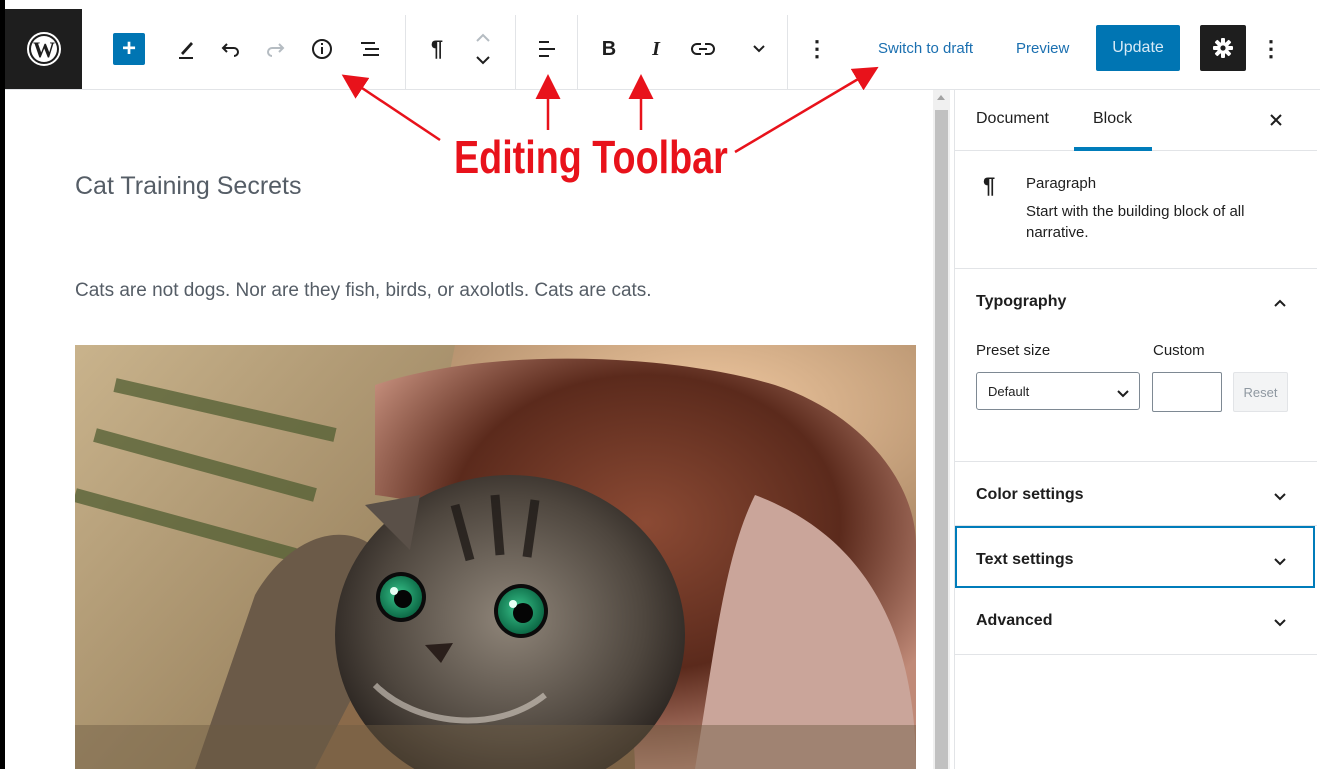  I want to click on reset-button: Reset, so click(1260, 392).